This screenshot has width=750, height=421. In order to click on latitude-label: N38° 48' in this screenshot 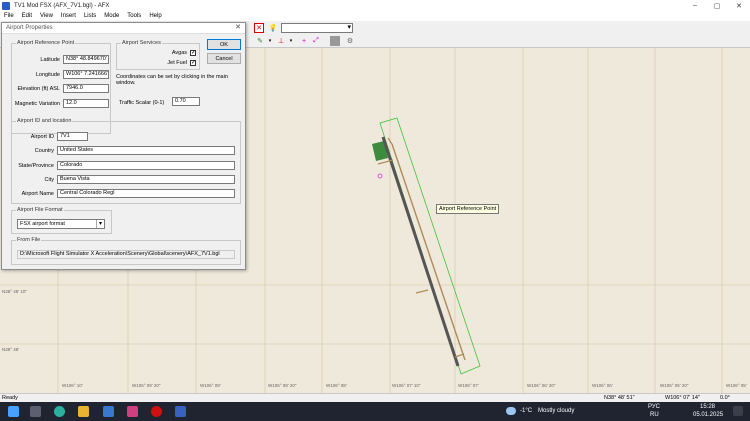, I will do `click(10, 349)`.